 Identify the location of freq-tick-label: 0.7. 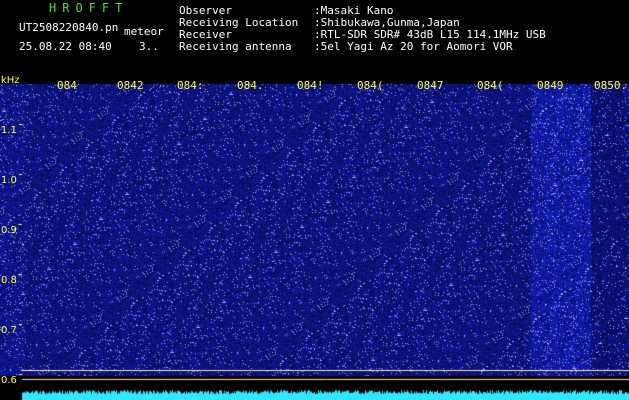
(9, 330).